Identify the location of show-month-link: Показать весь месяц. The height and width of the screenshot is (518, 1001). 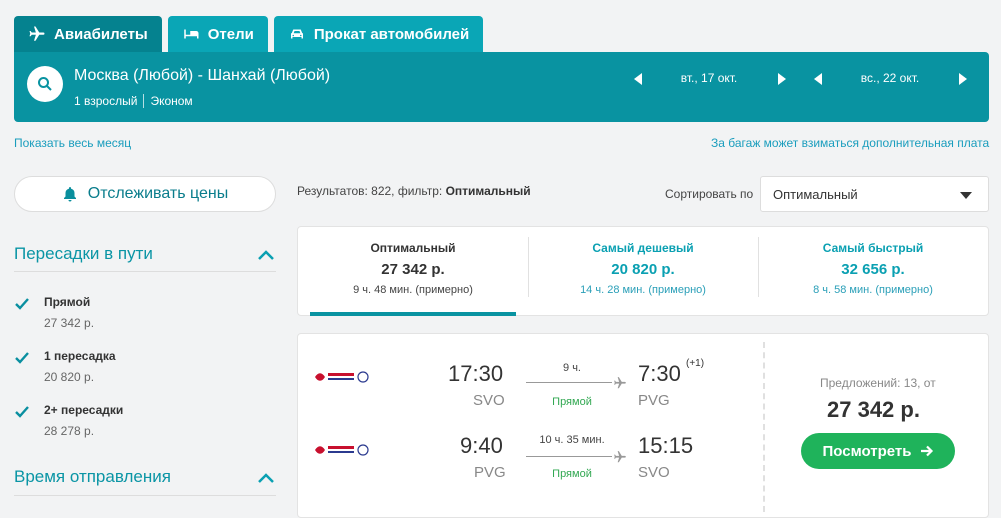
(72, 143).